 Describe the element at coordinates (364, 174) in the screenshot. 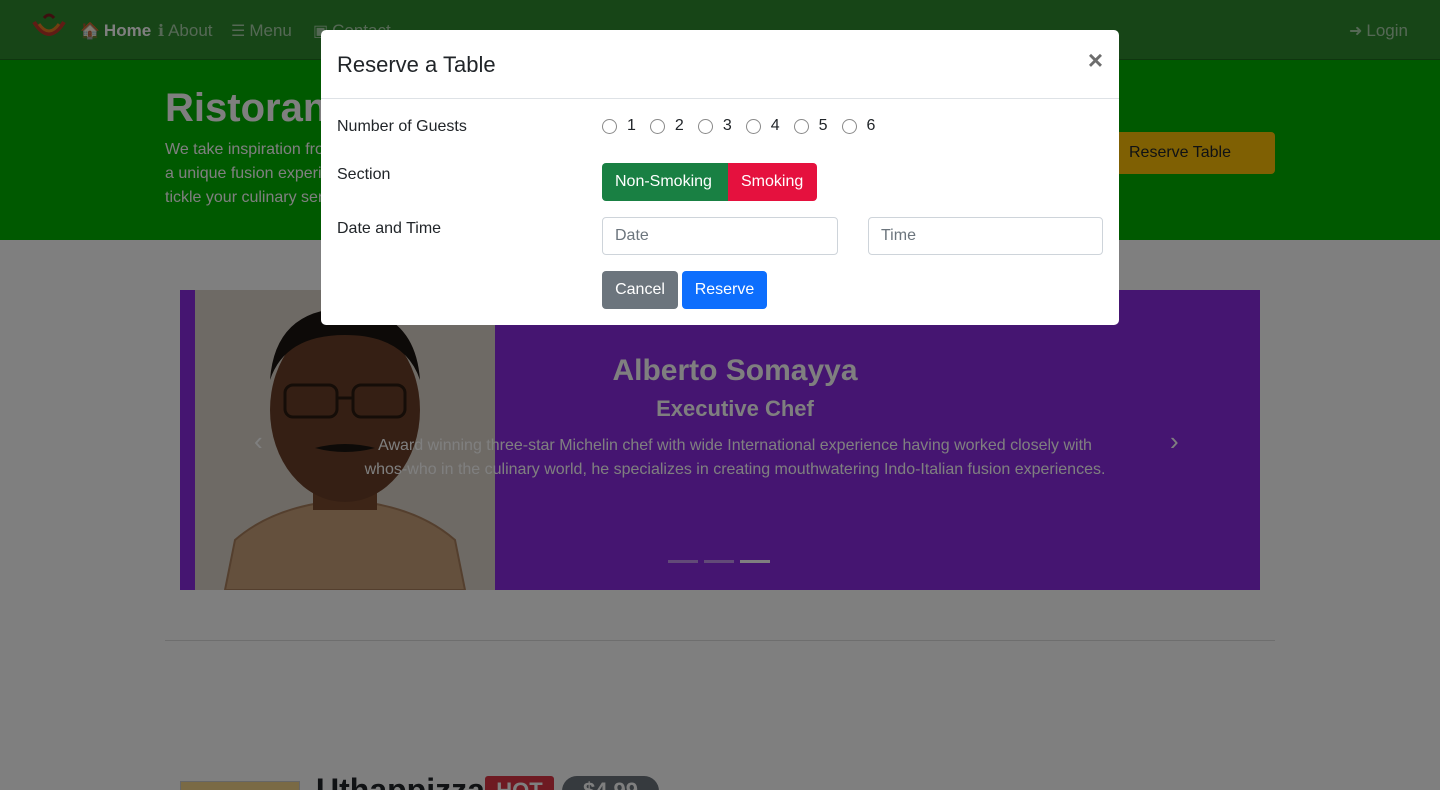

I see `section-label: Section` at that location.